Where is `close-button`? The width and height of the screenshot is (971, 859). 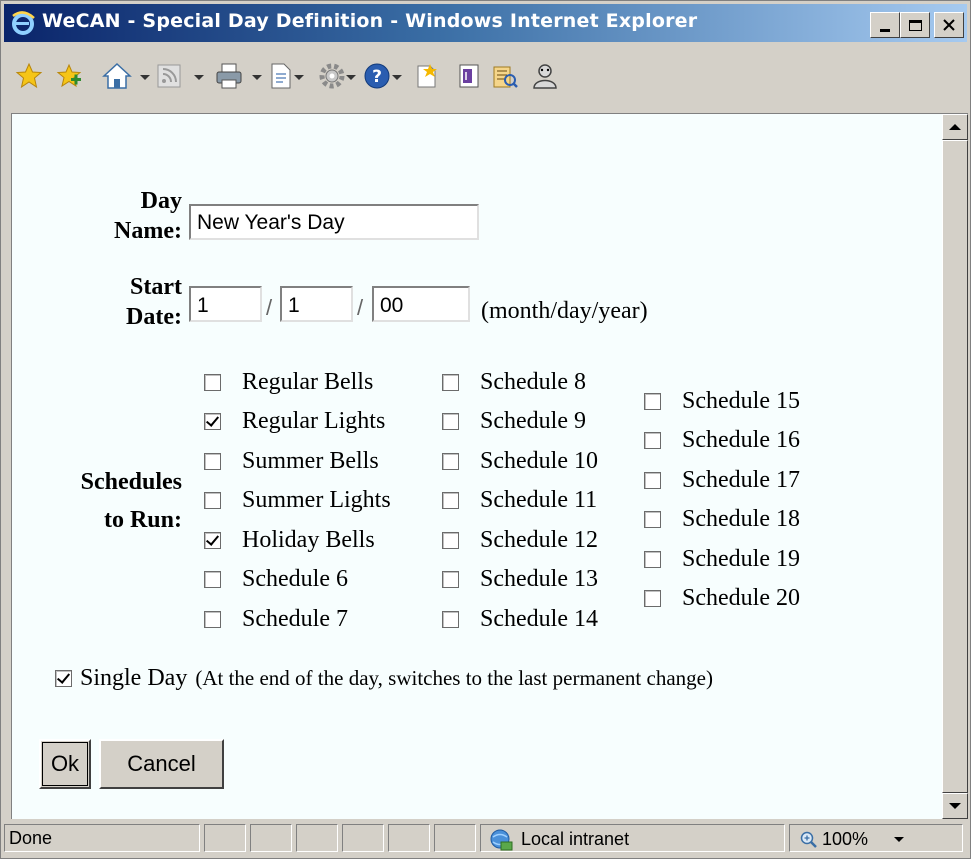
close-button is located at coordinates (949, 25).